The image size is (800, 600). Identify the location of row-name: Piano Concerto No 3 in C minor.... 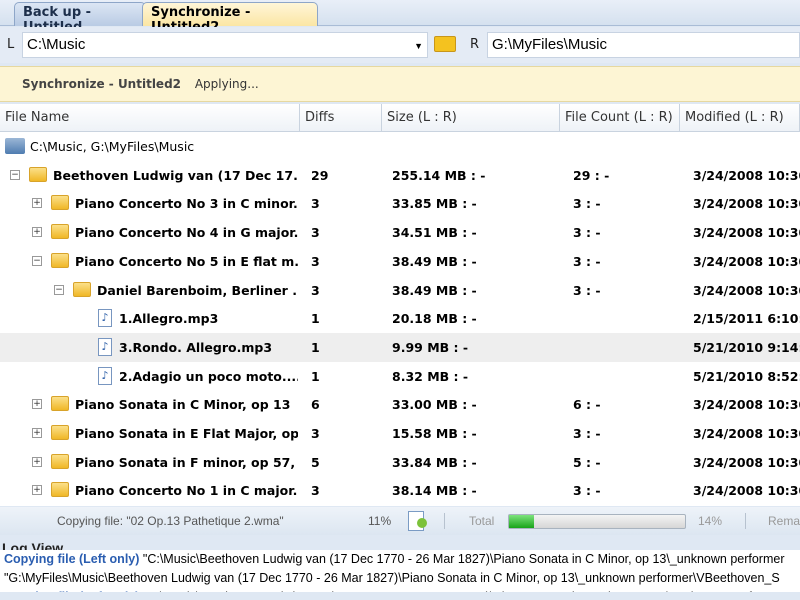
(186, 204).